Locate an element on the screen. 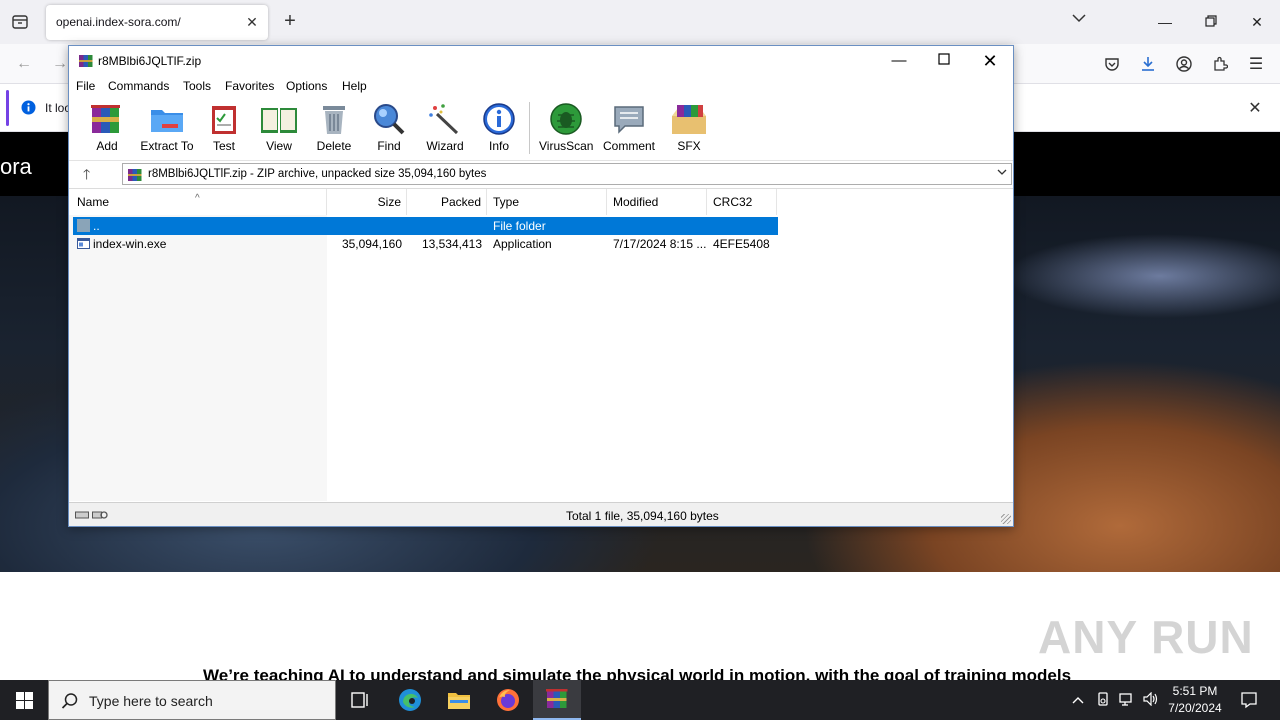 This screenshot has width=1280, height=720. column-crc32-header: CRC32 is located at coordinates (742, 202).